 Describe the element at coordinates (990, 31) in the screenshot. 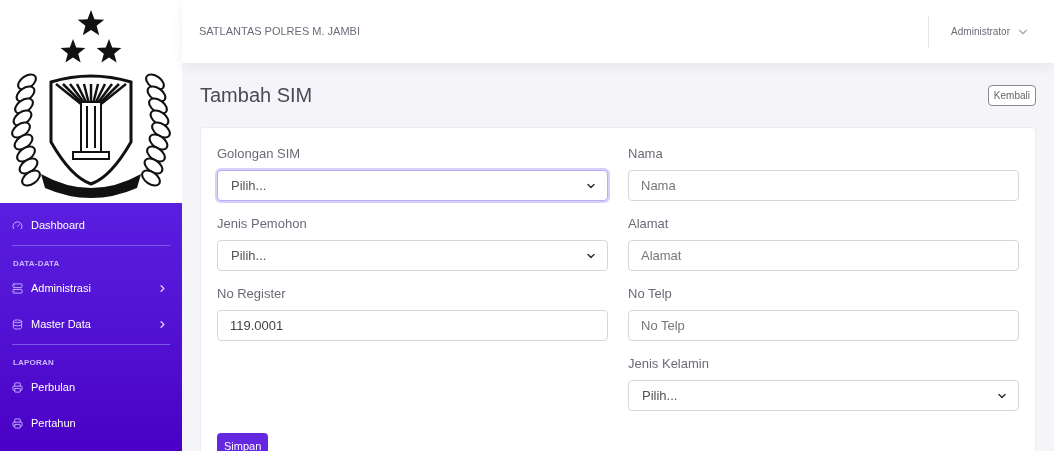

I see `user-menu: Administrator` at that location.